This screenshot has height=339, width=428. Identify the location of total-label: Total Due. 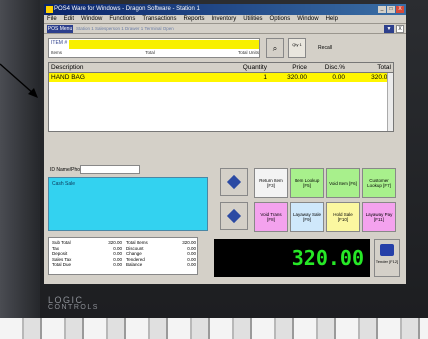
(62, 264).